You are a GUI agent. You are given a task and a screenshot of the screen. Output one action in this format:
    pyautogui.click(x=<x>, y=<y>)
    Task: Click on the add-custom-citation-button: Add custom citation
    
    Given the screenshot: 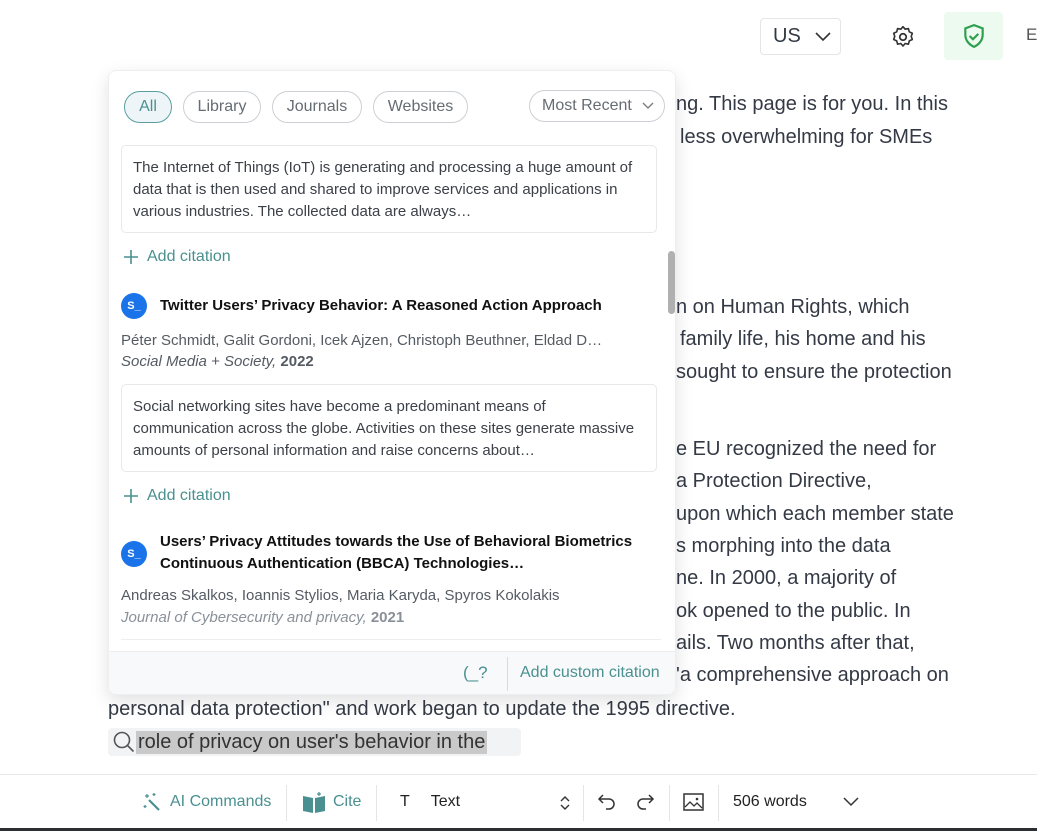 What is the action you would take?
    pyautogui.click(x=590, y=673)
    